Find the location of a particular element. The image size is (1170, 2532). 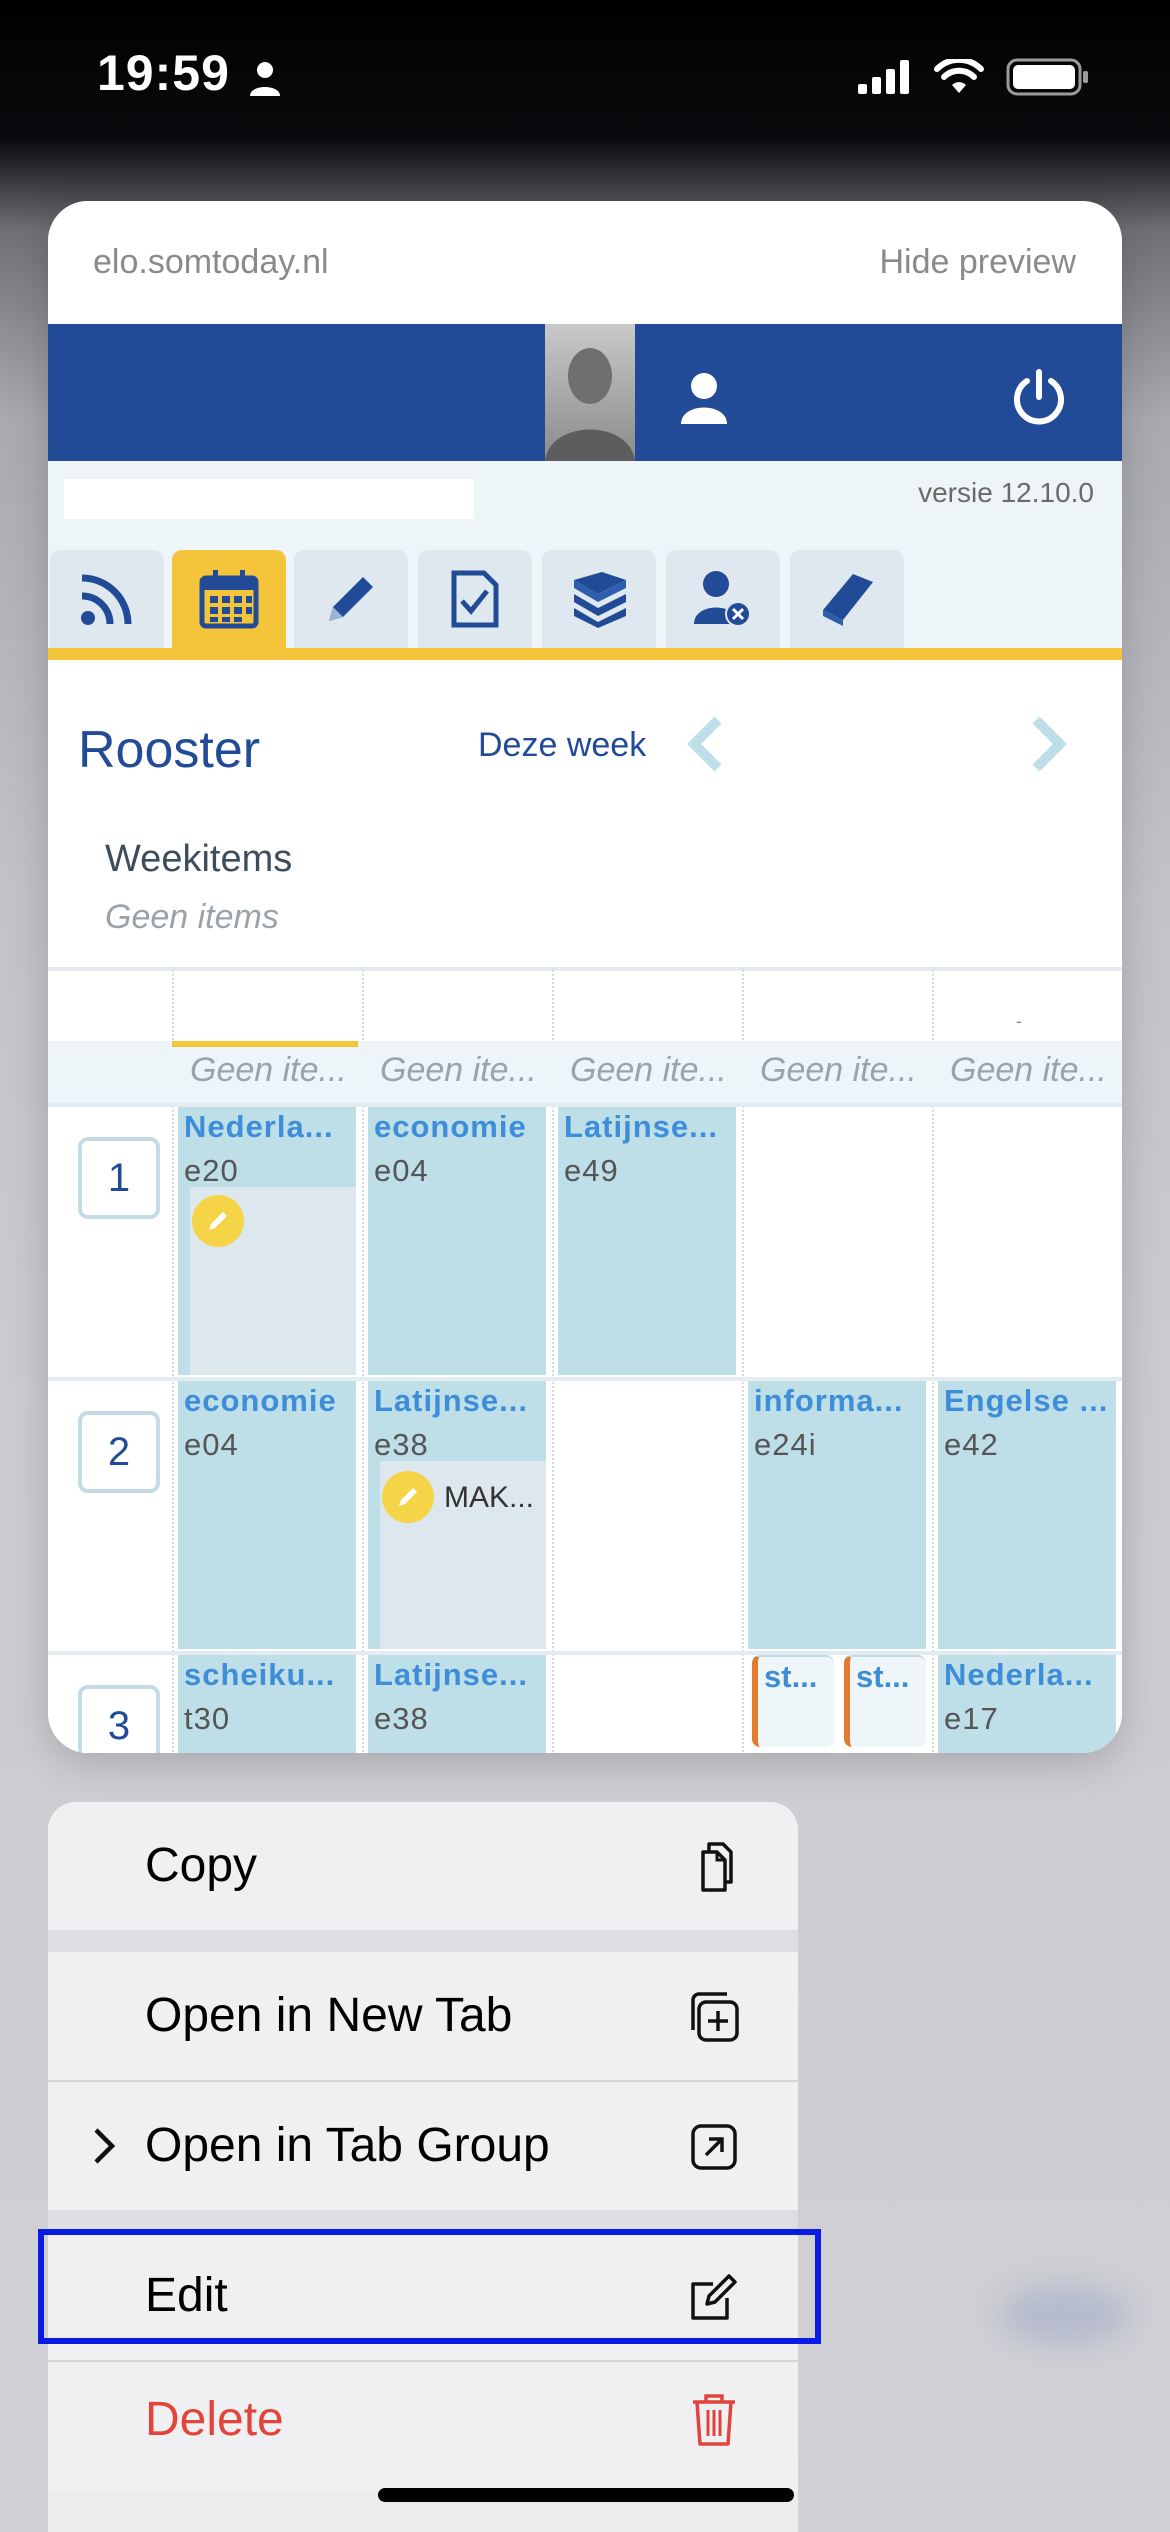

rss-icon is located at coordinates (106, 599).